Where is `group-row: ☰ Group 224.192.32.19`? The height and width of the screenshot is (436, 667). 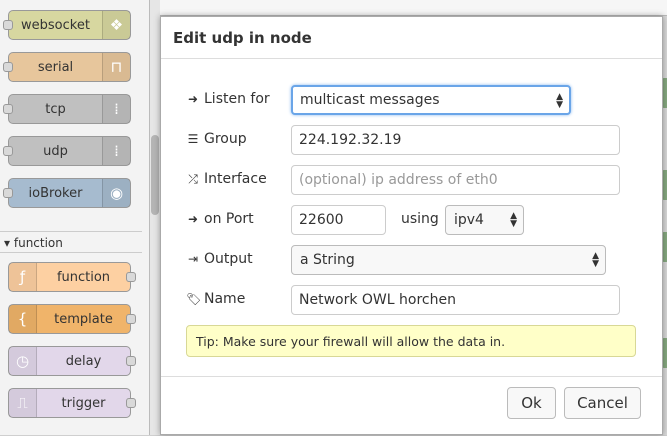
group-row: ☰ Group 224.192.32.19 is located at coordinates (411, 140).